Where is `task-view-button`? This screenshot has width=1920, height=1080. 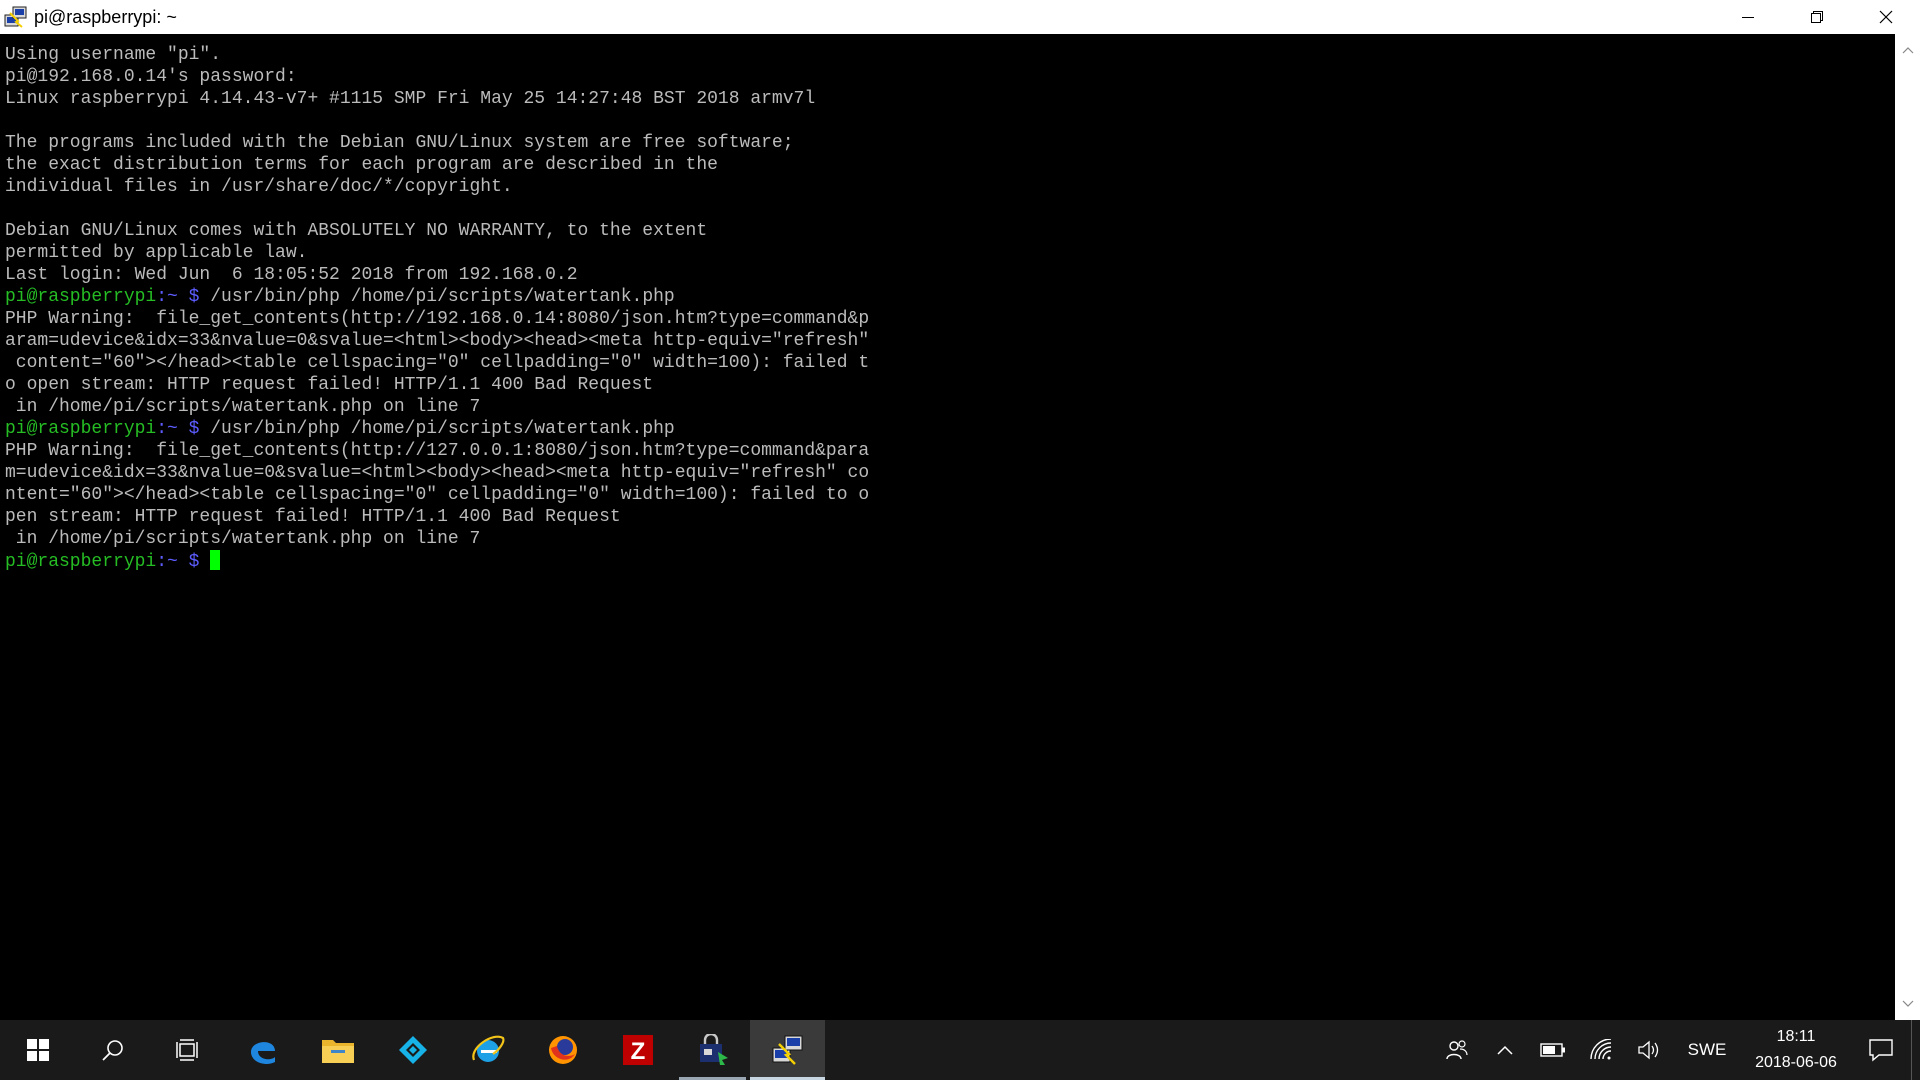 task-view-button is located at coordinates (187, 1050).